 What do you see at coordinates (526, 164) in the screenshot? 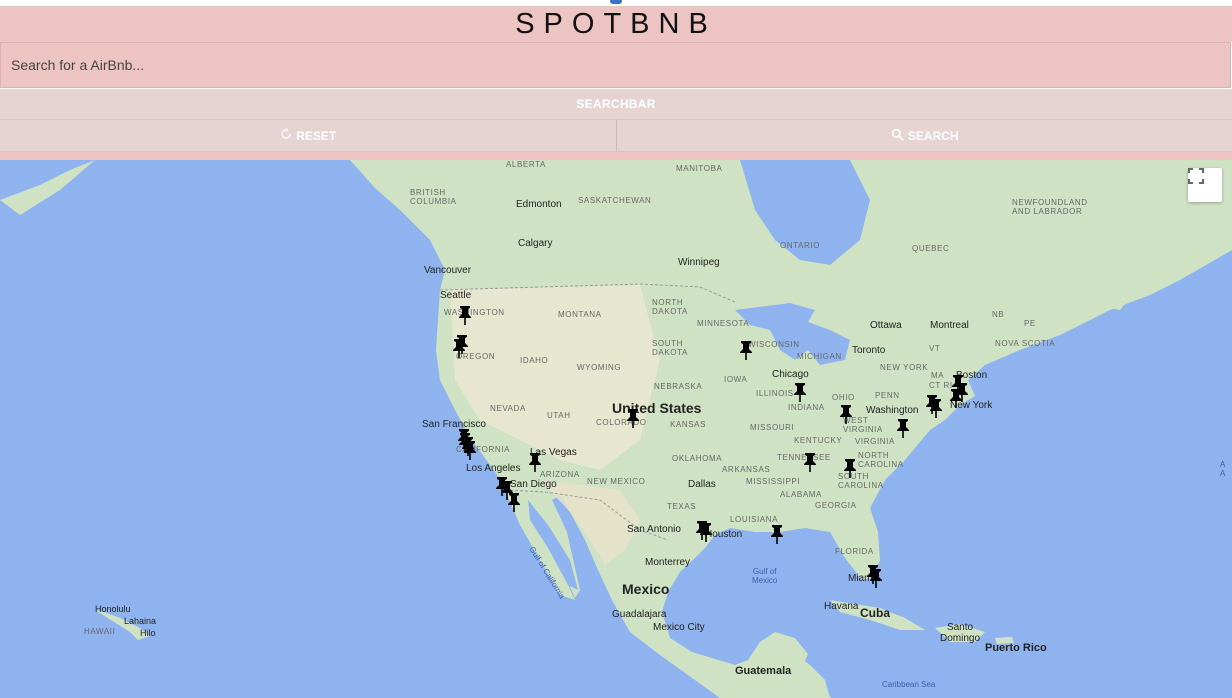
I see `label-alberta: ALBERTA` at bounding box center [526, 164].